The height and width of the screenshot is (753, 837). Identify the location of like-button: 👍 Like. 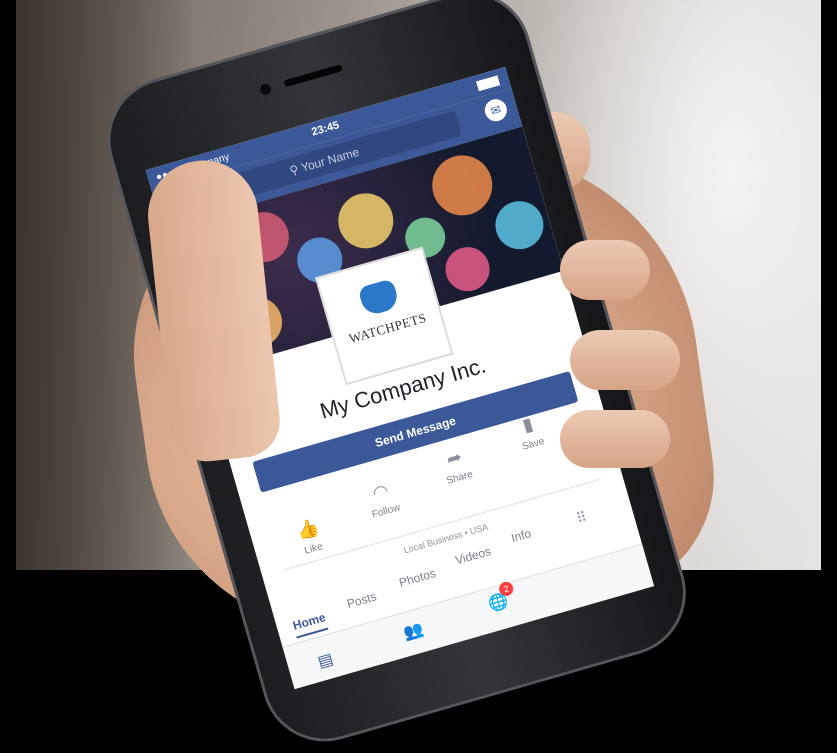
(310, 537).